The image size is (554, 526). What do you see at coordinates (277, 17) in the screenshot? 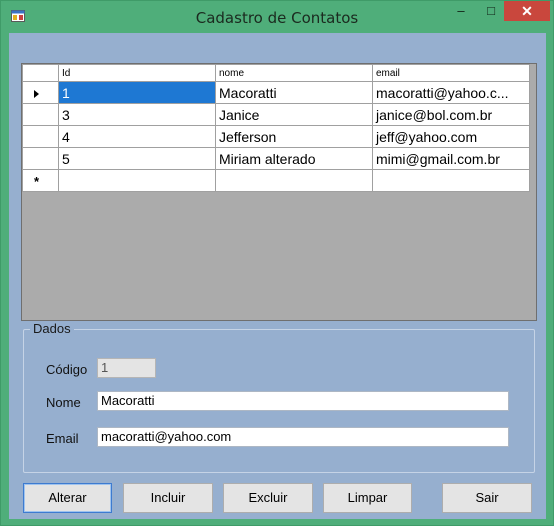
I see `title-bar: Cadastro de Contatos – □ ✕` at bounding box center [277, 17].